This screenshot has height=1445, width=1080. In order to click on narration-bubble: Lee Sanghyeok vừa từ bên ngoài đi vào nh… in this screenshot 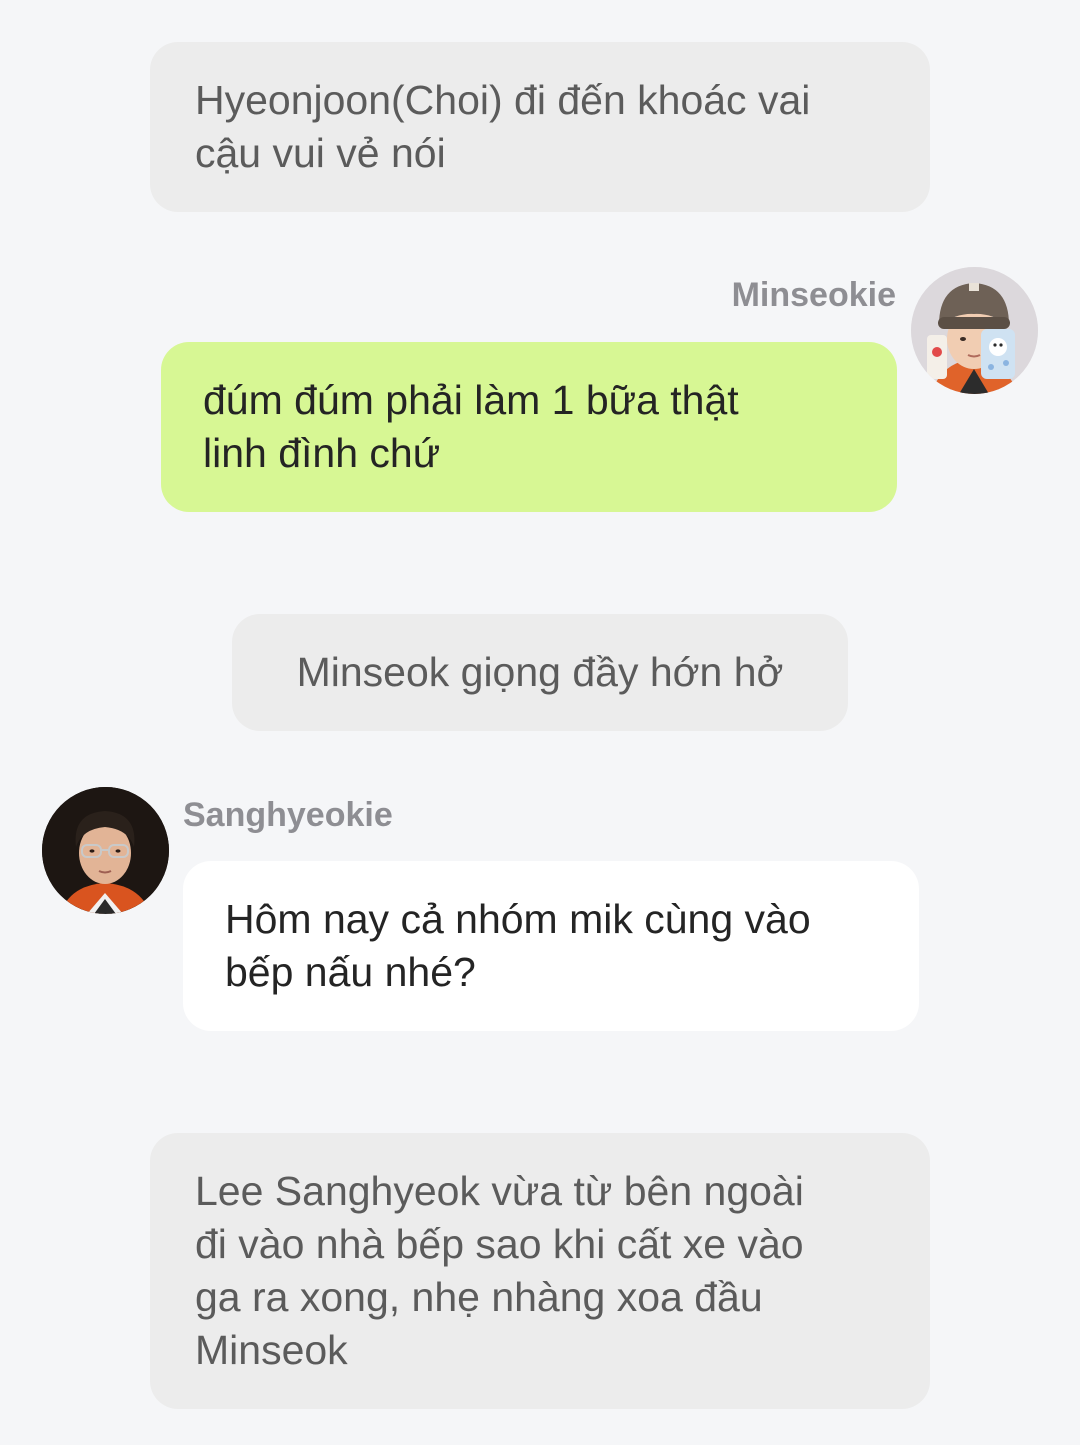, I will do `click(540, 1271)`.